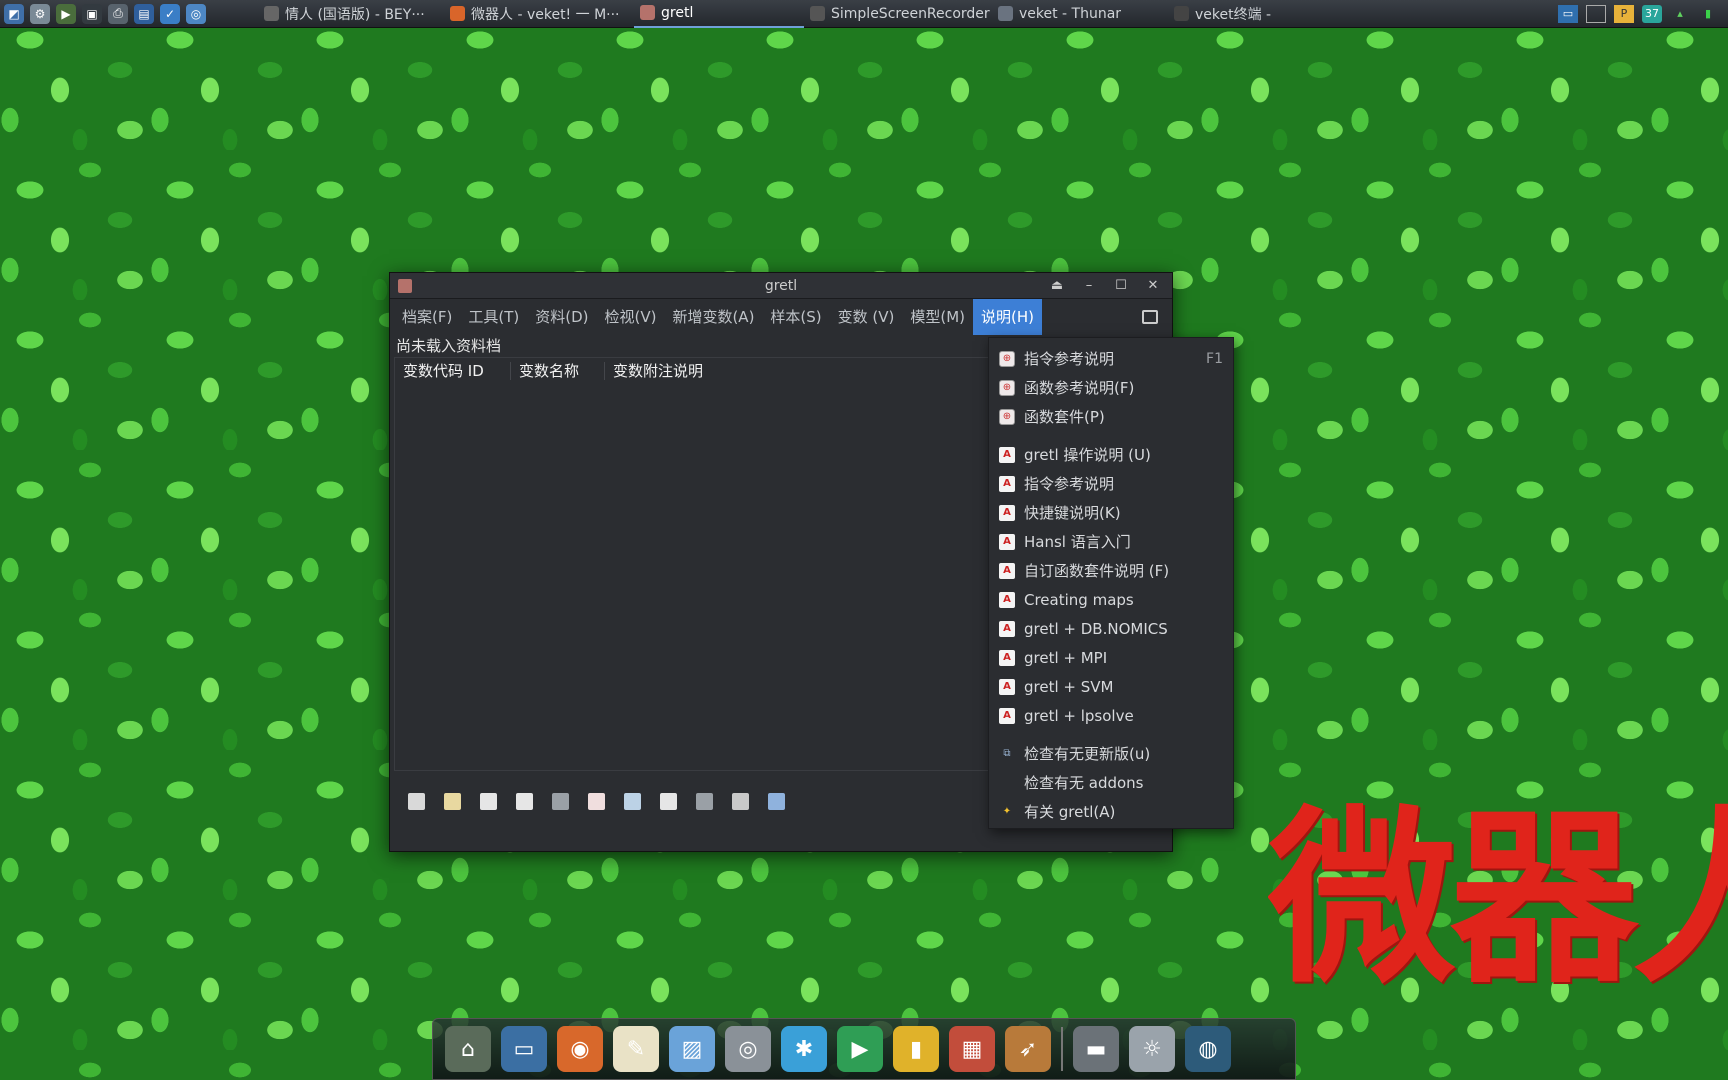 This screenshot has width=1728, height=1080. I want to click on graph-icon, so click(668, 801).